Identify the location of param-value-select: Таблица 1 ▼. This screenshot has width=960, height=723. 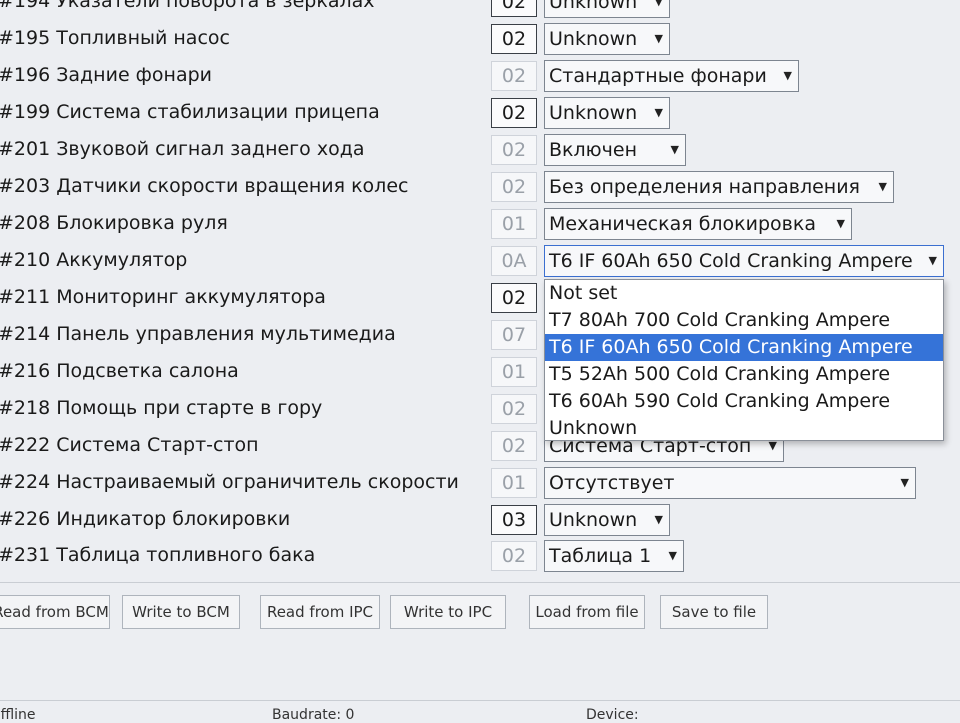
(614, 556).